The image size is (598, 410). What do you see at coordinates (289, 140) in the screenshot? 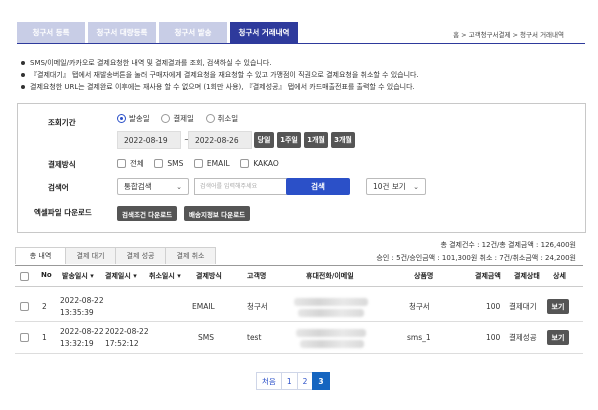
I see `quick-1week-button: 1주일` at bounding box center [289, 140].